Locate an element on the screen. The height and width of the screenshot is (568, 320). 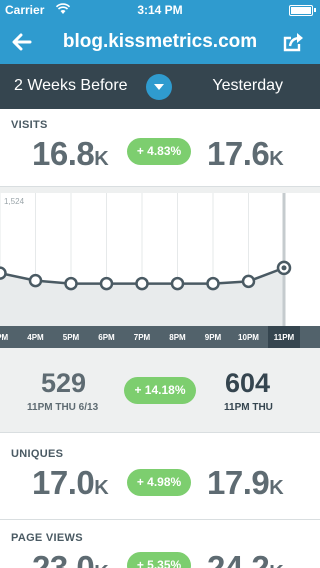
time-axis-label: 3PM is located at coordinates (4, 337).